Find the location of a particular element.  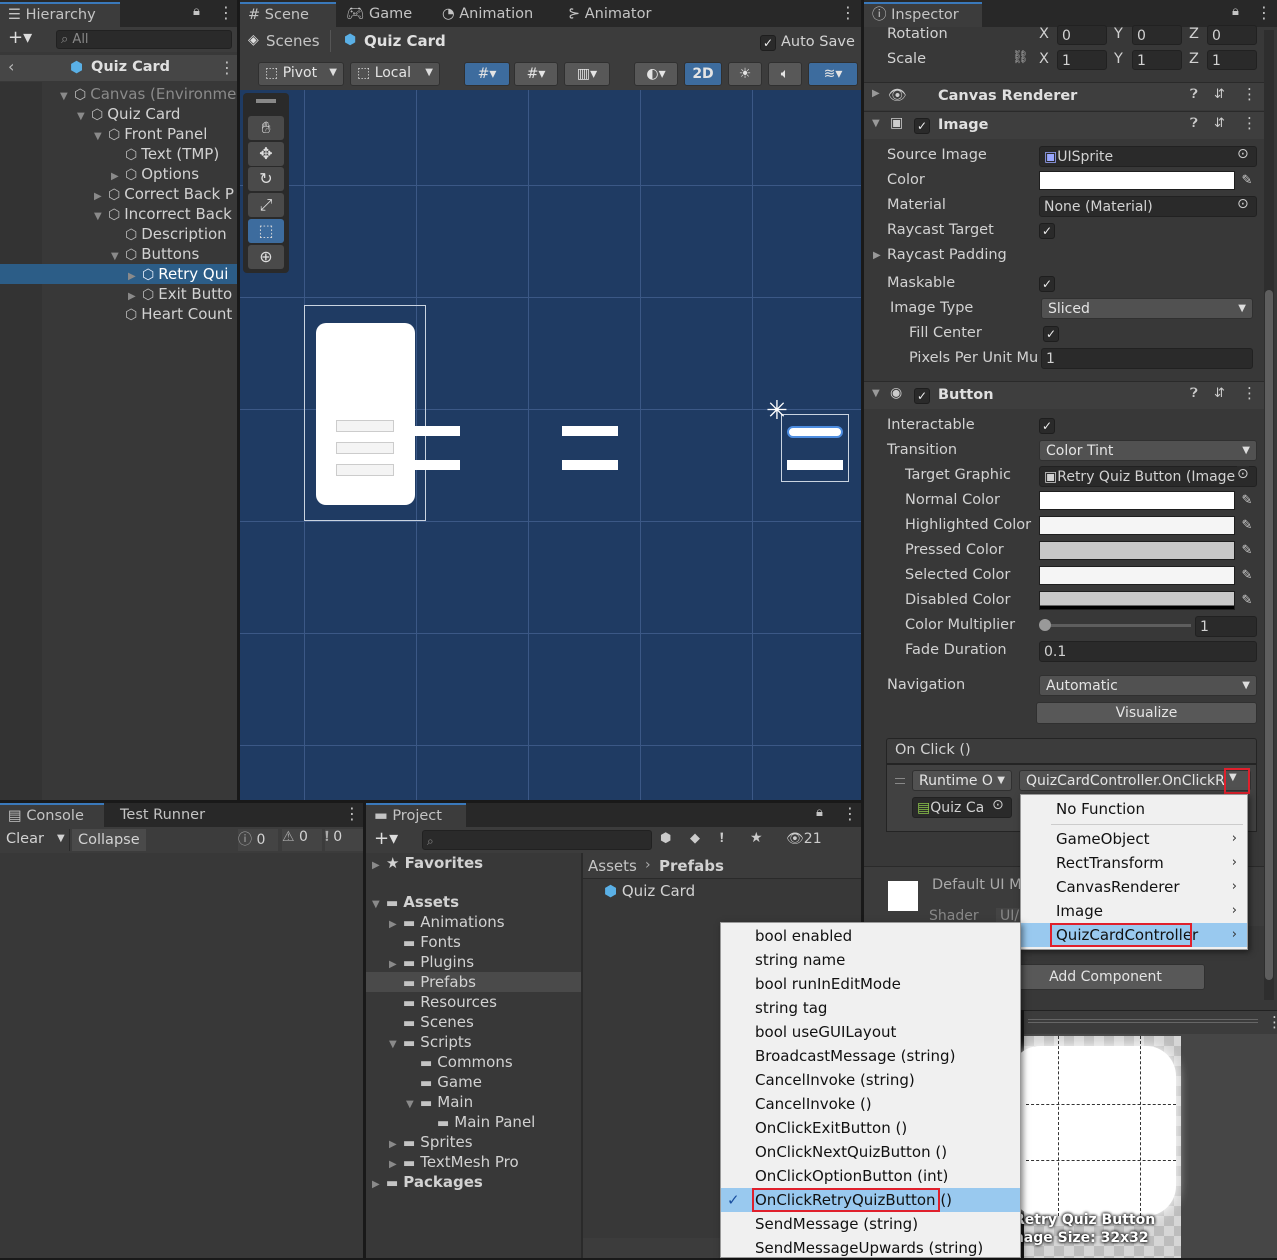

presets-icon: ⇵ is located at coordinates (1219, 393).